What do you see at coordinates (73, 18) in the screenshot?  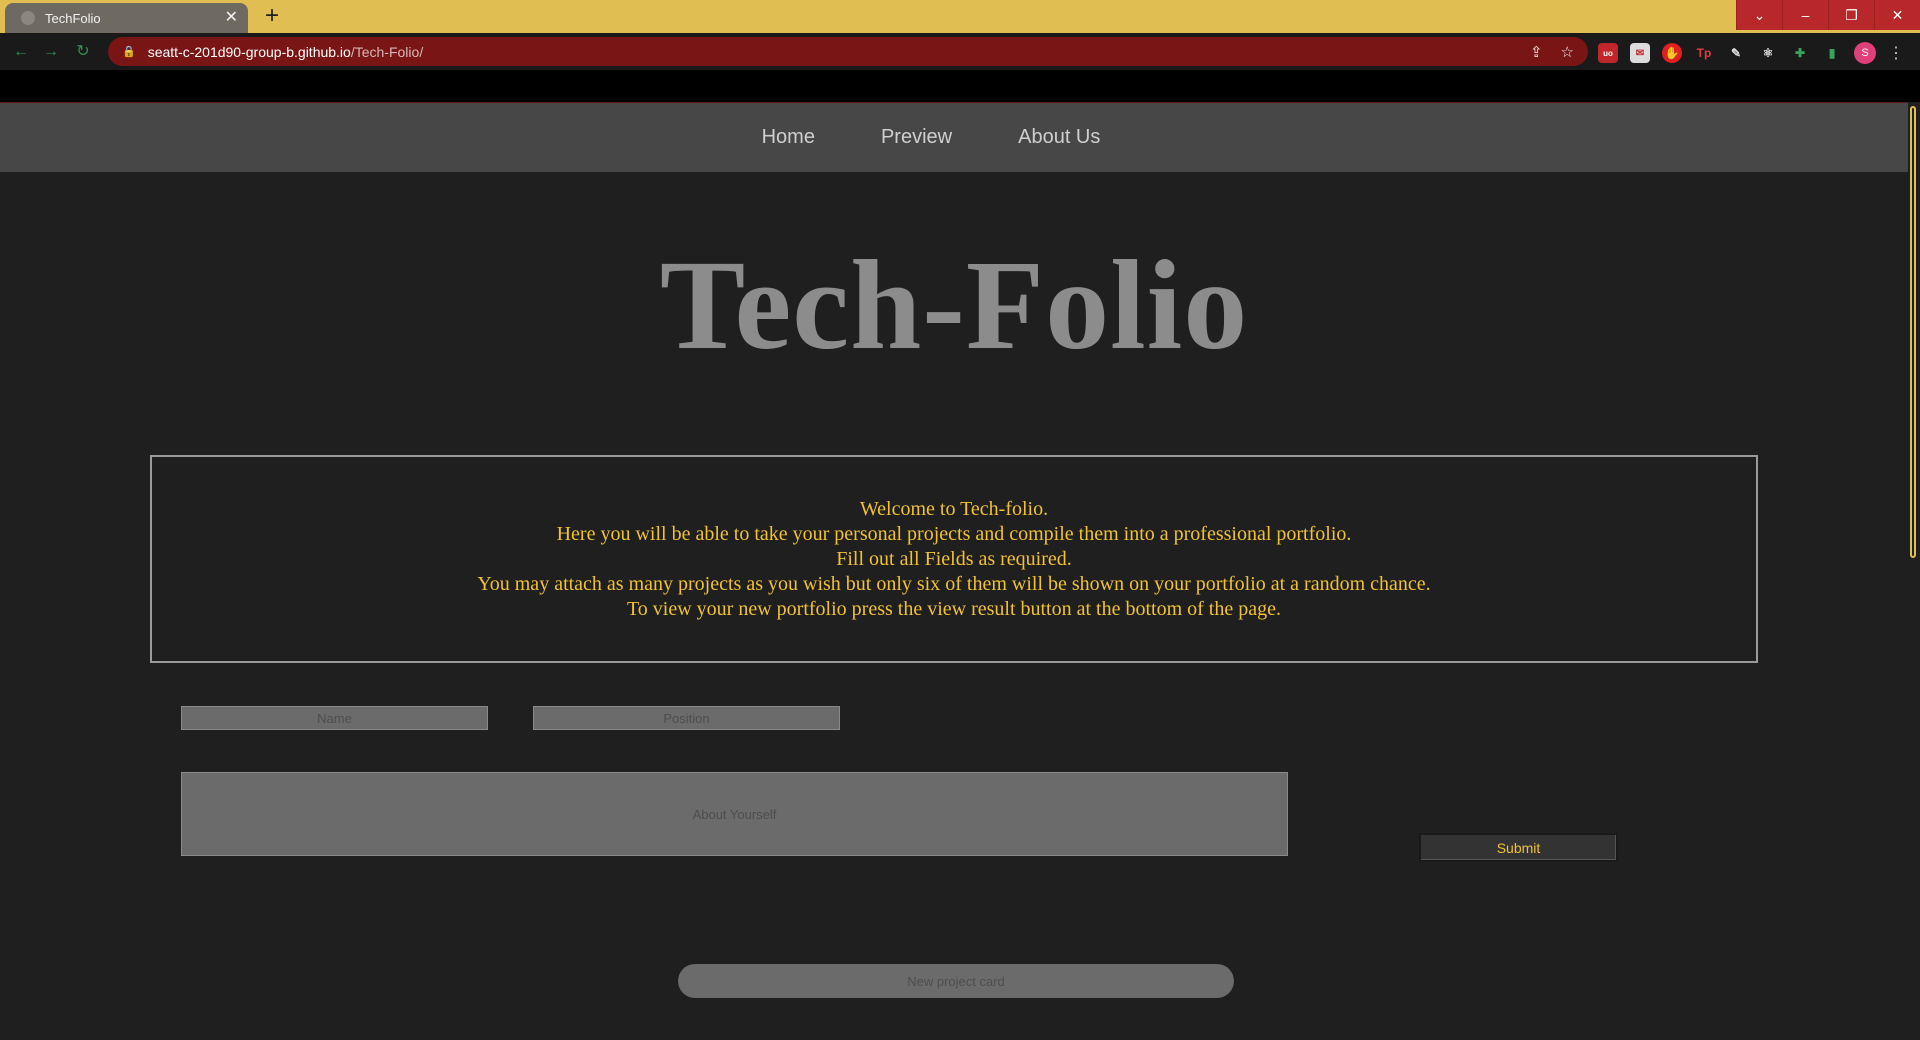 I see `tab-title: TechFolio` at bounding box center [73, 18].